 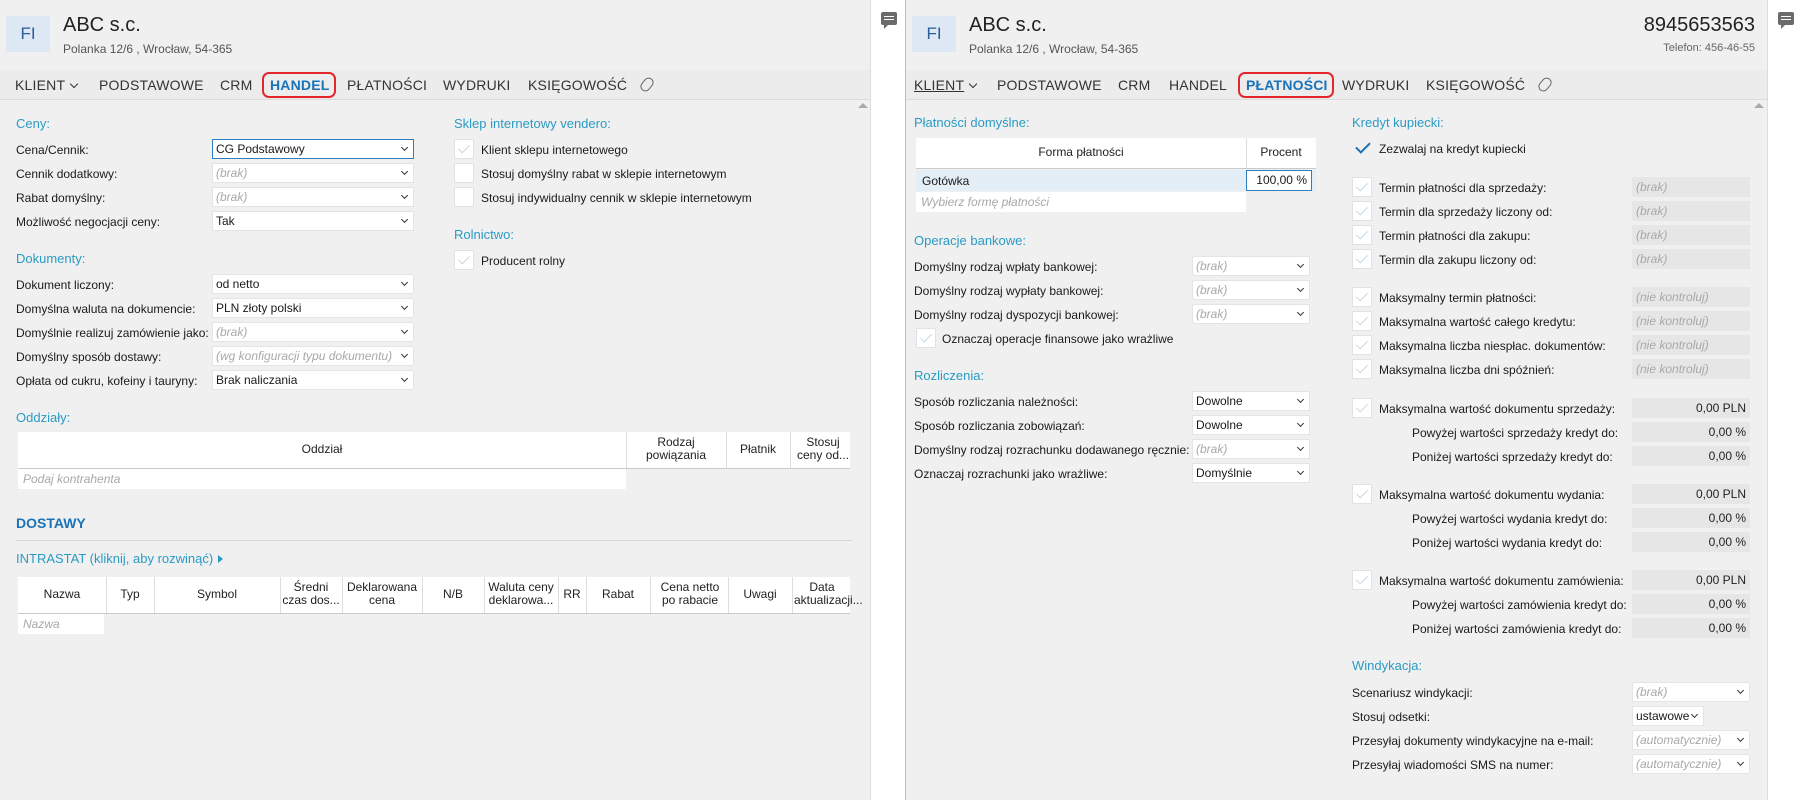 I want to click on select-waluta: PLN złoty polski, so click(x=313, y=308).